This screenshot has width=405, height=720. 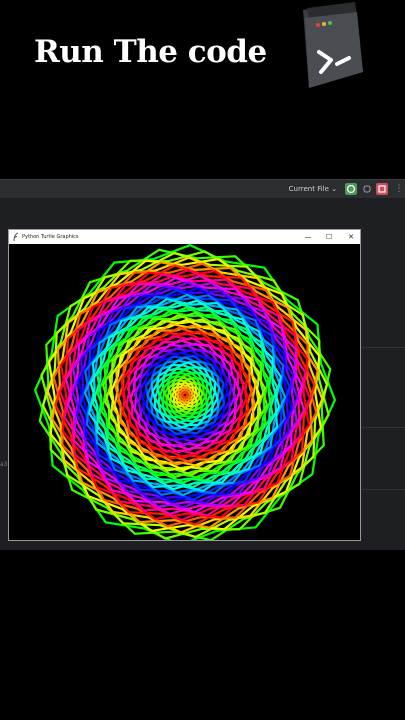 I want to click on window-title: Python Turtle Graphics, so click(x=50, y=237).